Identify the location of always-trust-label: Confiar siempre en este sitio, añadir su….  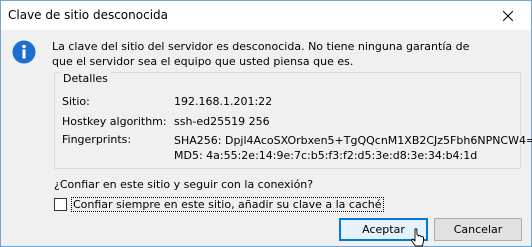
(227, 204).